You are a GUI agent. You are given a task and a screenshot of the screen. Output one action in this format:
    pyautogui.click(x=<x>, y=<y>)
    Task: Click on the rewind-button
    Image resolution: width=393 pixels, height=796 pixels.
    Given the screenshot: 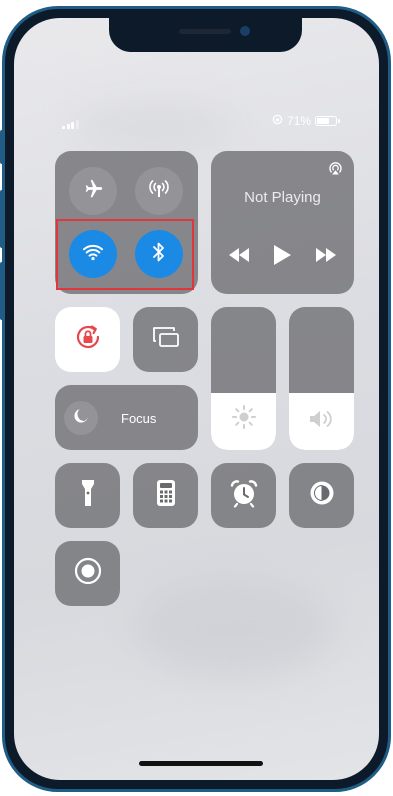 What is the action you would take?
    pyautogui.click(x=239, y=257)
    